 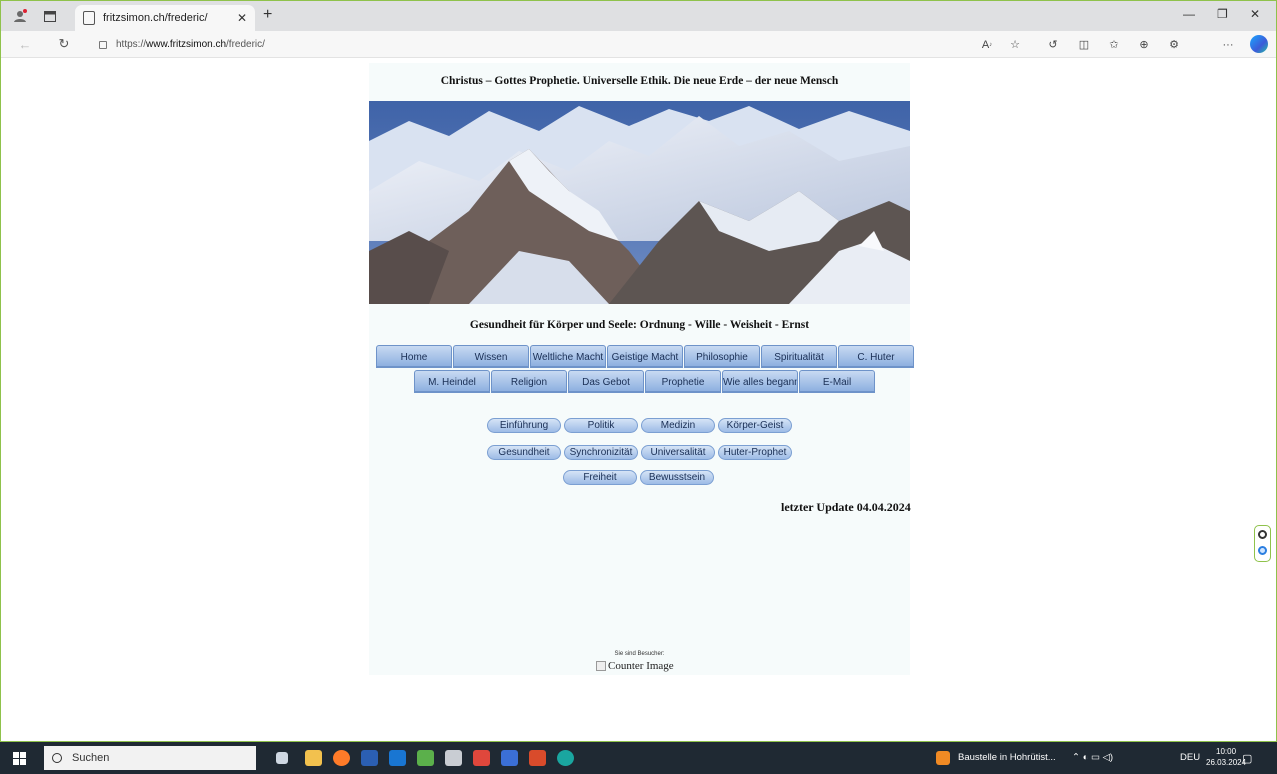 What do you see at coordinates (1255, 14) in the screenshot?
I see `close-window-icon: ✕` at bounding box center [1255, 14].